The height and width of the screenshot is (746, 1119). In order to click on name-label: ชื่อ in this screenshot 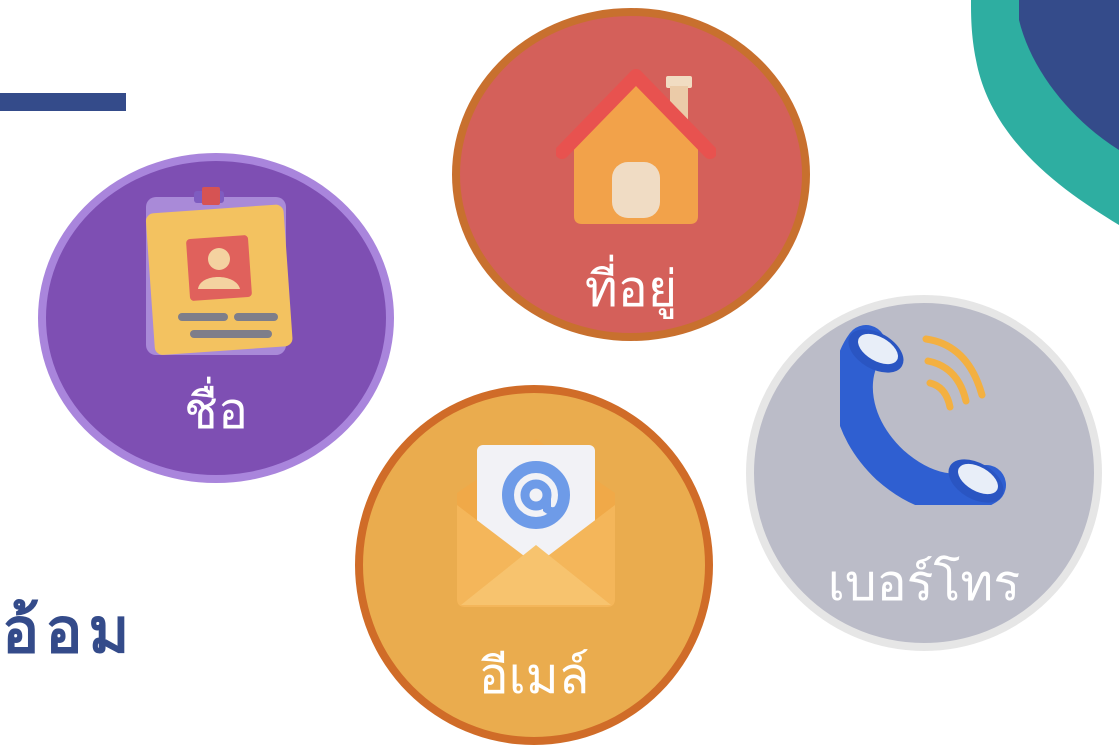, I will do `click(216, 411)`.